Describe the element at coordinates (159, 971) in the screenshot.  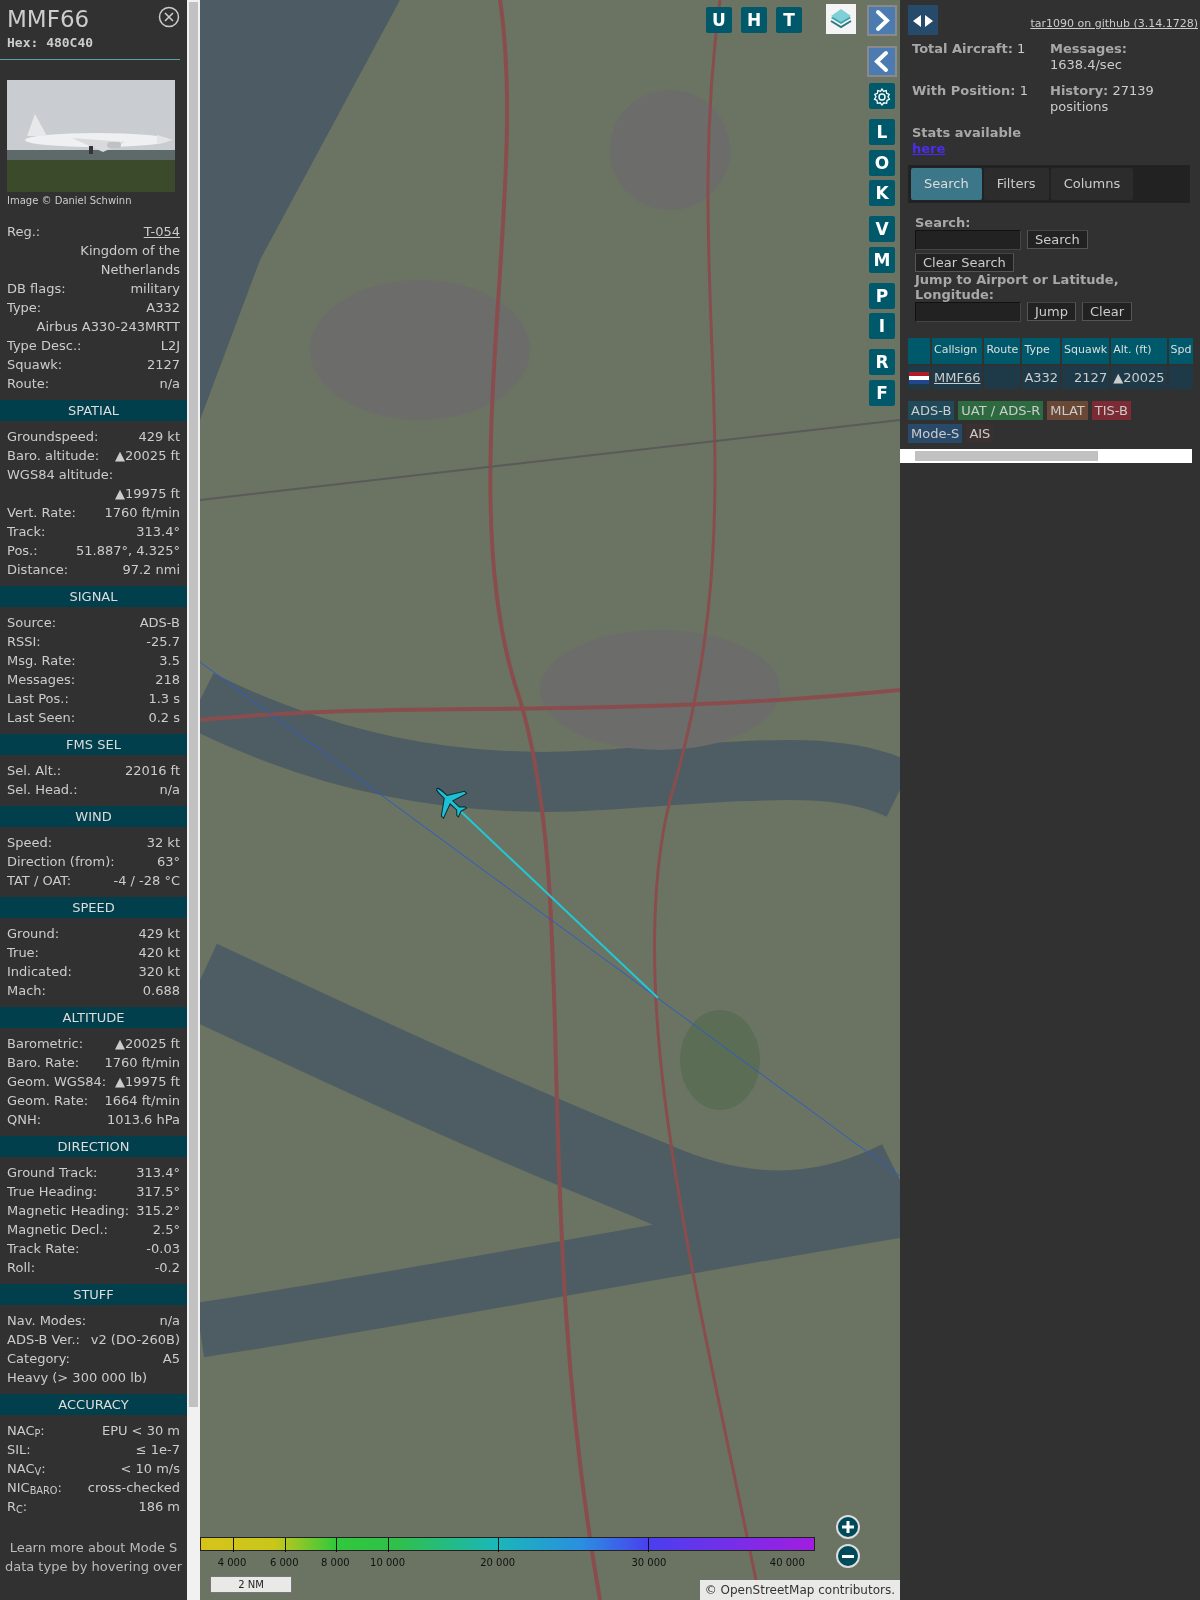
I see `field-value: 320 kt` at that location.